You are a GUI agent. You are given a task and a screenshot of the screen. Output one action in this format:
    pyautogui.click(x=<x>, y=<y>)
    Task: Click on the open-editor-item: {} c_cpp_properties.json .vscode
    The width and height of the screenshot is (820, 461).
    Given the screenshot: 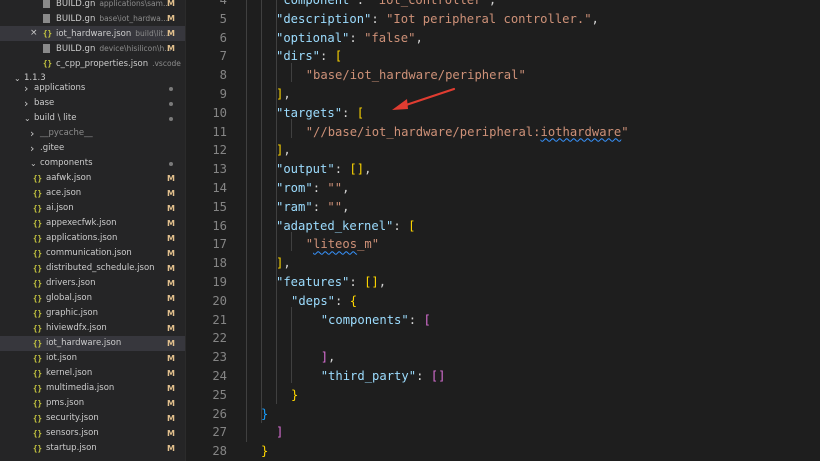 What is the action you would take?
    pyautogui.click(x=92, y=63)
    